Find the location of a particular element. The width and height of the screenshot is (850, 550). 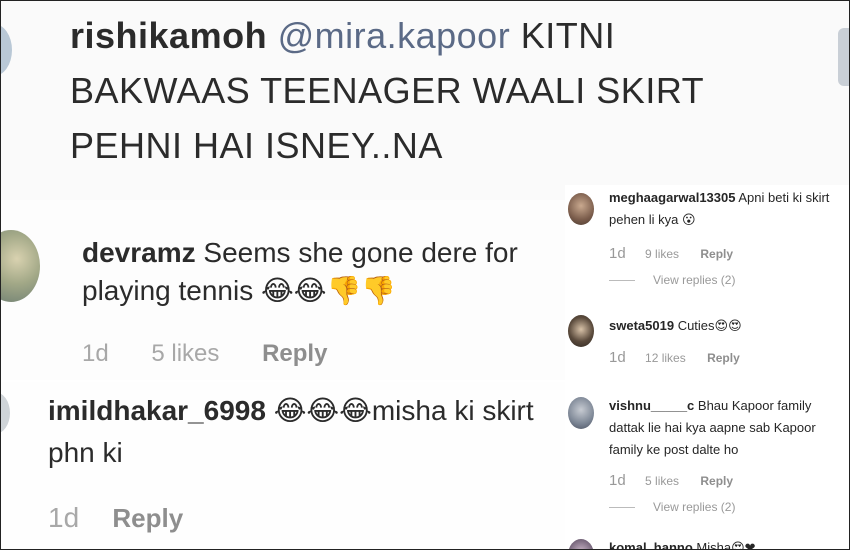

username: sweta5019 is located at coordinates (641, 325).